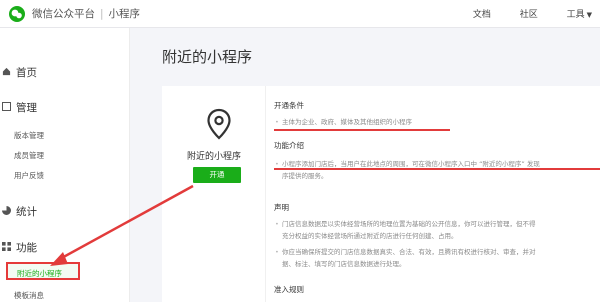  I want to click on annotation-underline-intro, so click(437, 169).